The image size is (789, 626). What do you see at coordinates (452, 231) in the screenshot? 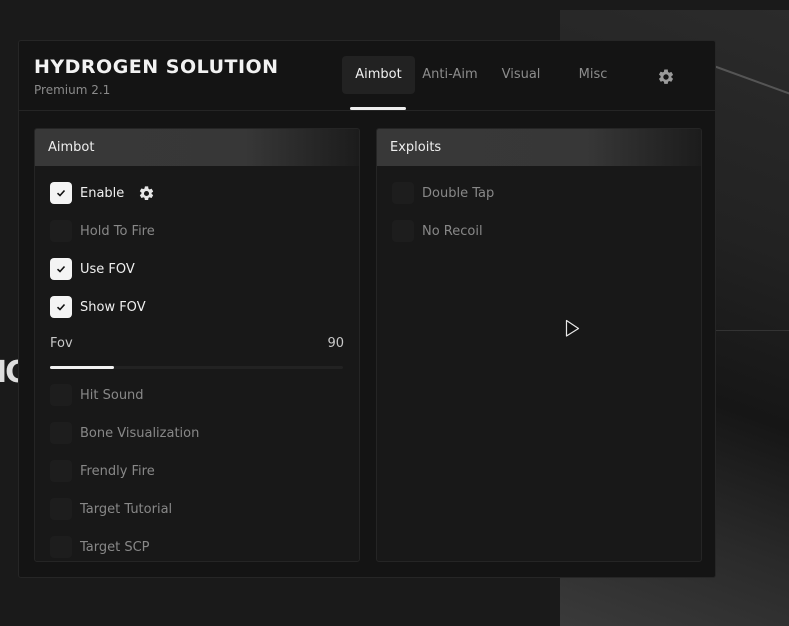
I see `option-label: No Recoil` at bounding box center [452, 231].